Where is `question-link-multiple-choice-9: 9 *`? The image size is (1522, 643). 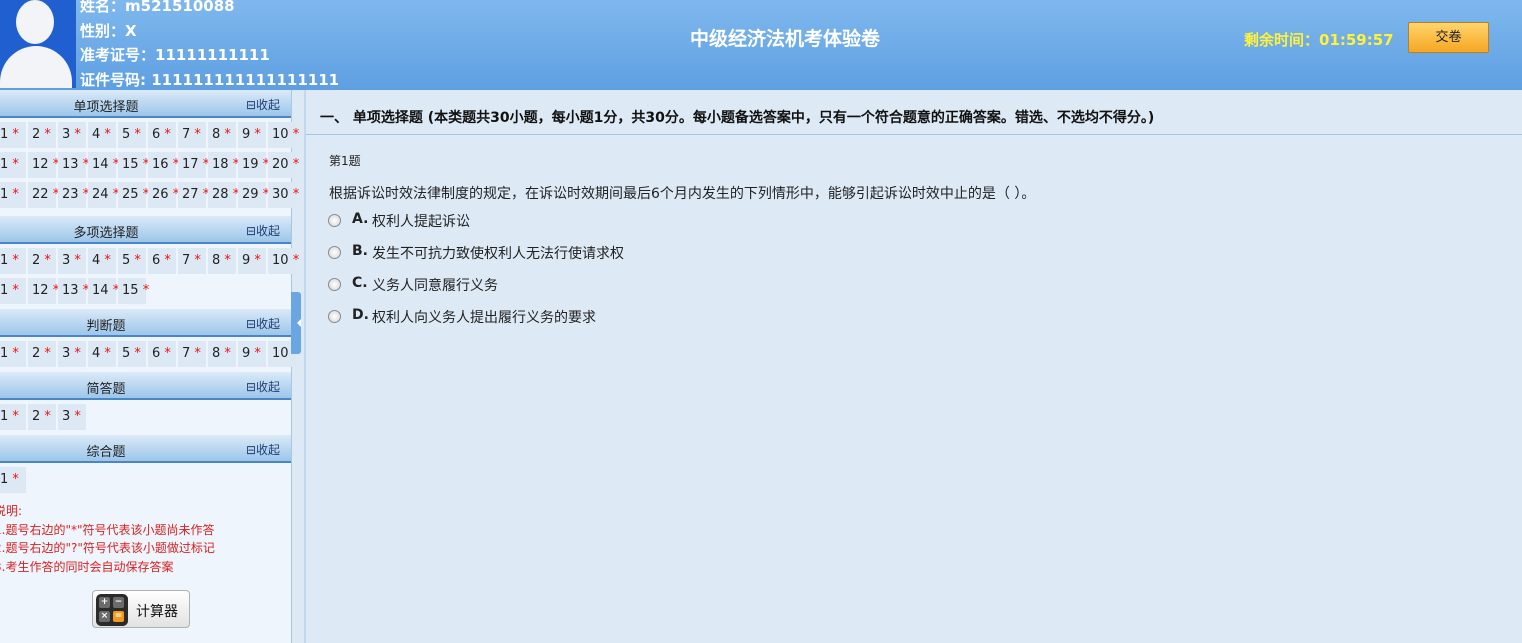
question-link-multiple-choice-9: 9 * is located at coordinates (252, 261).